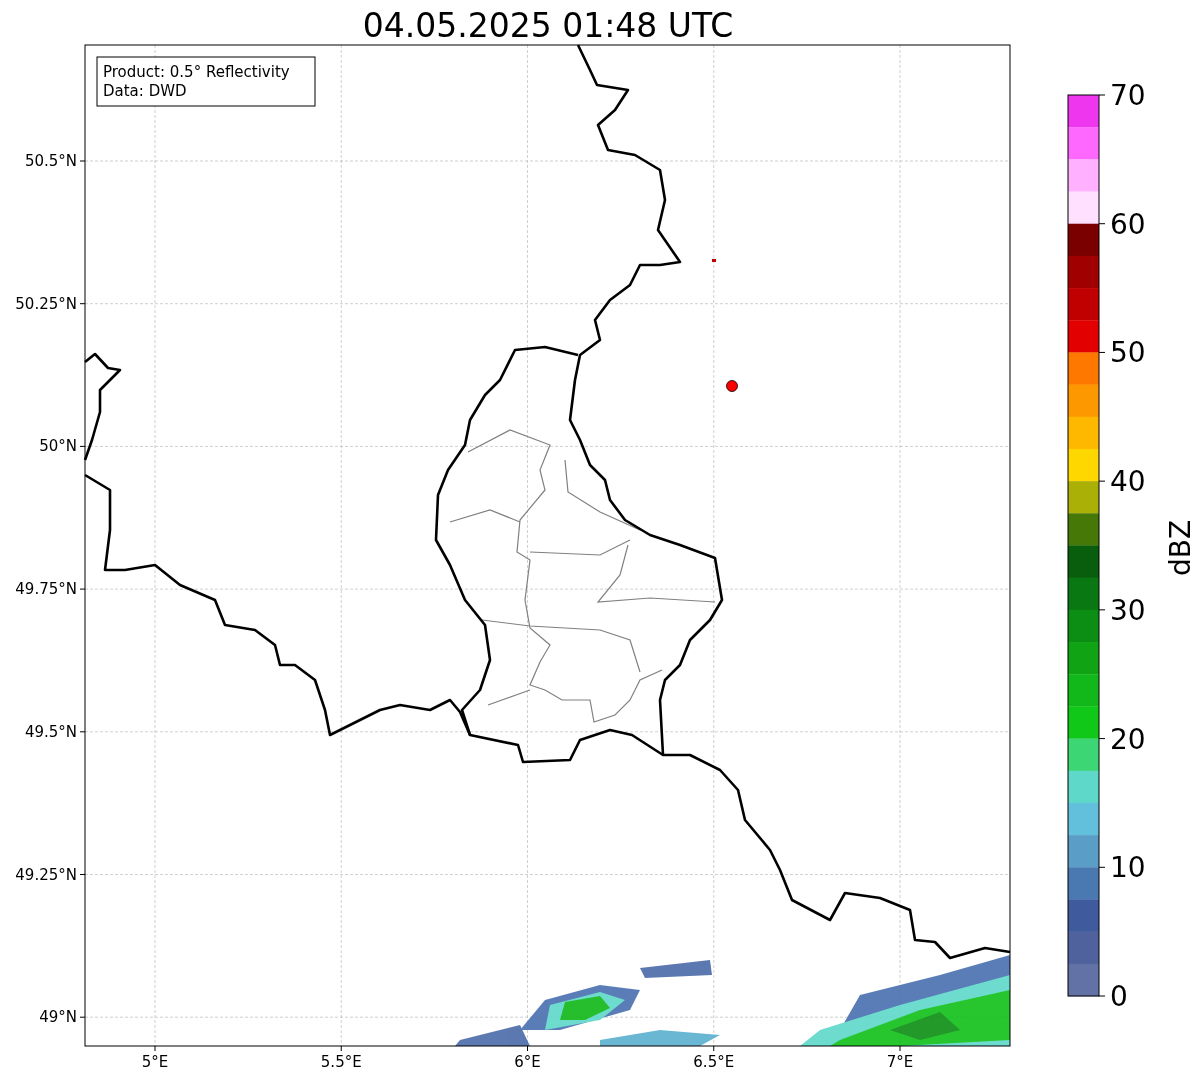 This screenshot has height=1081, width=1202. I want to click on colorbar-tick-label: 50, so click(1128, 353).